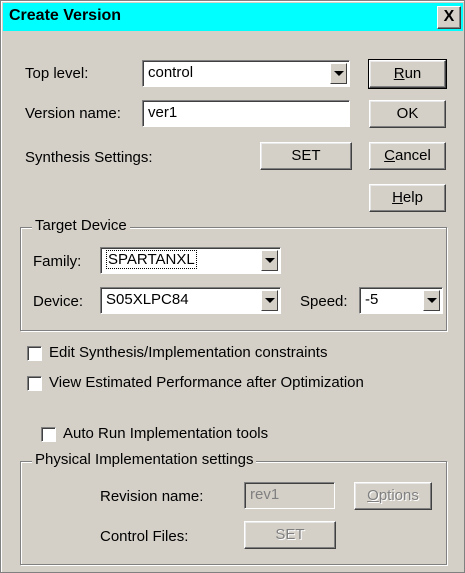 The width and height of the screenshot is (465, 573). I want to click on revision-name-label: Revision name:, so click(152, 496).